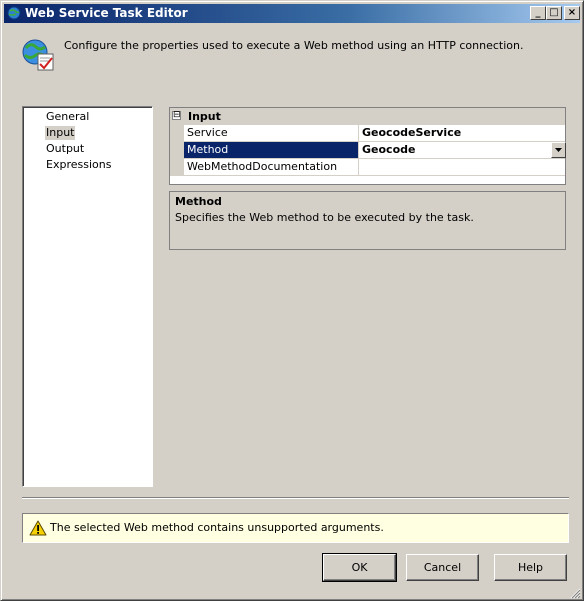 The image size is (584, 601). What do you see at coordinates (359, 567) in the screenshot?
I see `ok-button: OK` at bounding box center [359, 567].